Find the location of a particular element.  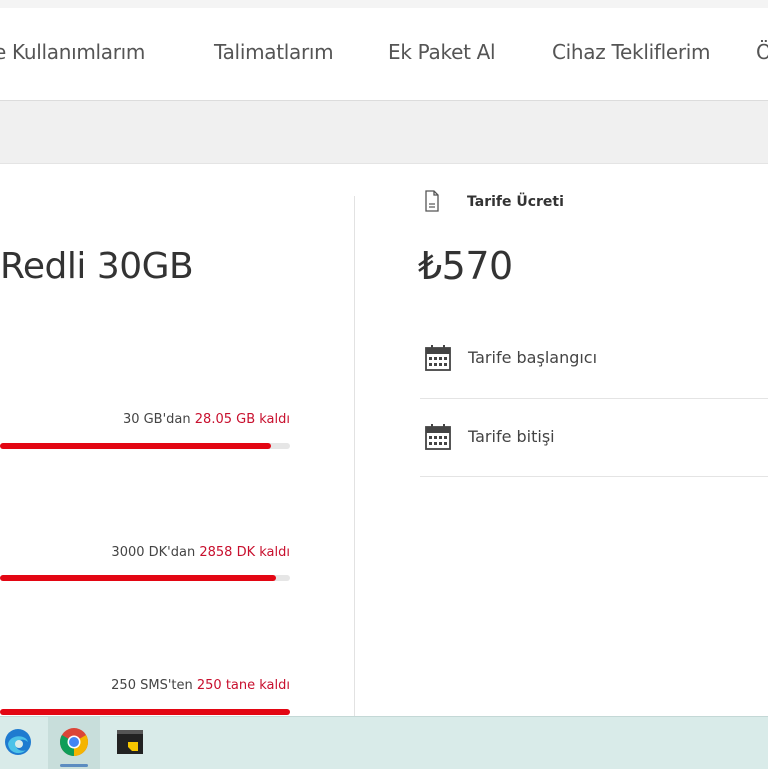

plan-name: Redli 30GB is located at coordinates (97, 266).